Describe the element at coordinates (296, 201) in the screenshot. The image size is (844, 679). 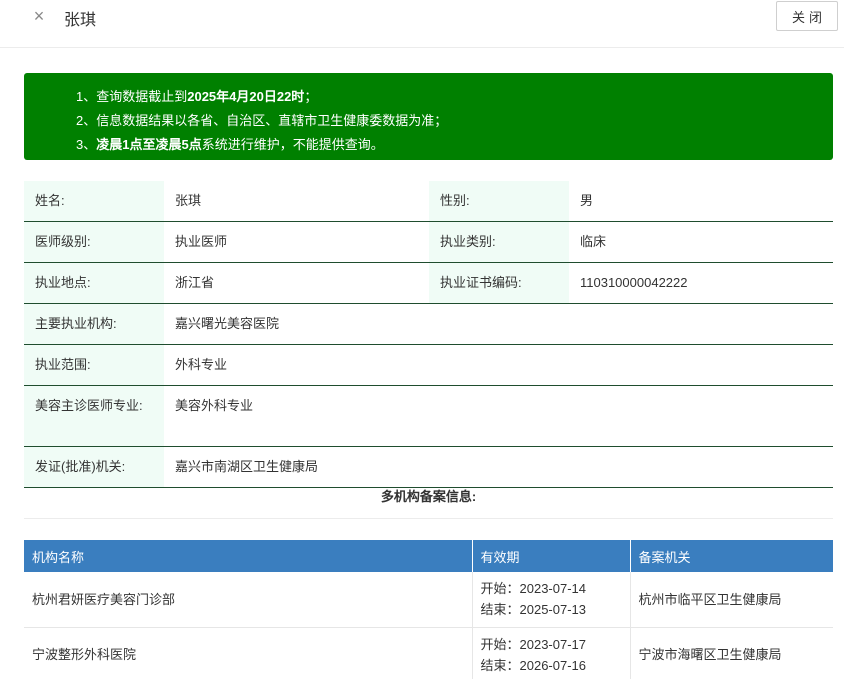
I see `name-value: 张琪` at that location.